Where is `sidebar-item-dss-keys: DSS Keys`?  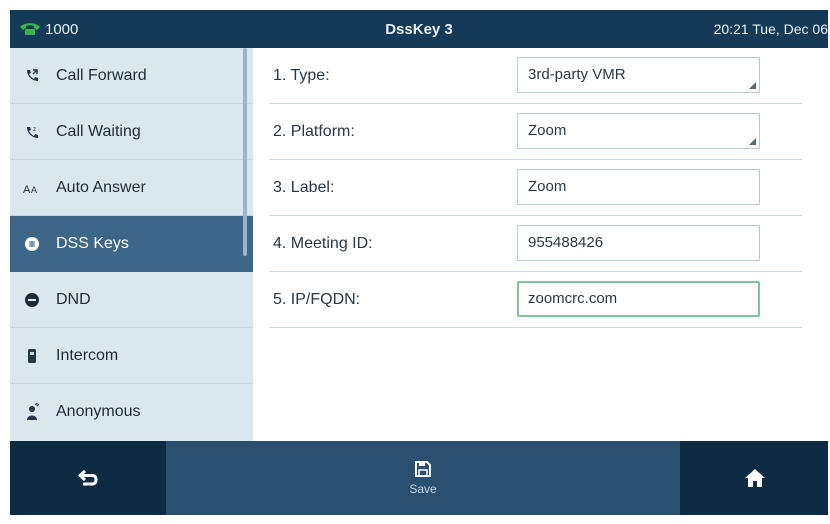
sidebar-item-dss-keys: DSS Keys is located at coordinates (131, 244).